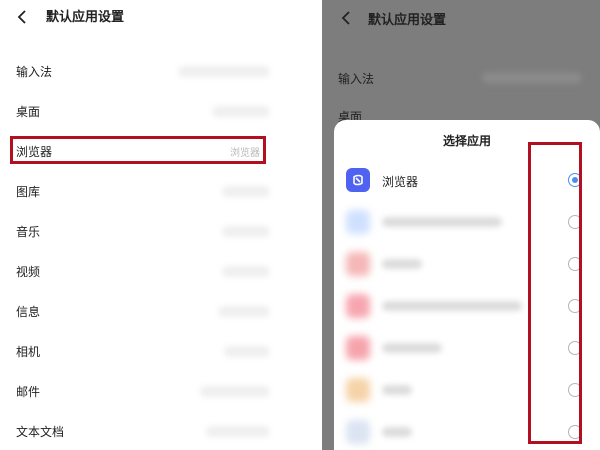 The height and width of the screenshot is (450, 600). Describe the element at coordinates (28, 392) in the screenshot. I see `setting-label: 邮件` at that location.